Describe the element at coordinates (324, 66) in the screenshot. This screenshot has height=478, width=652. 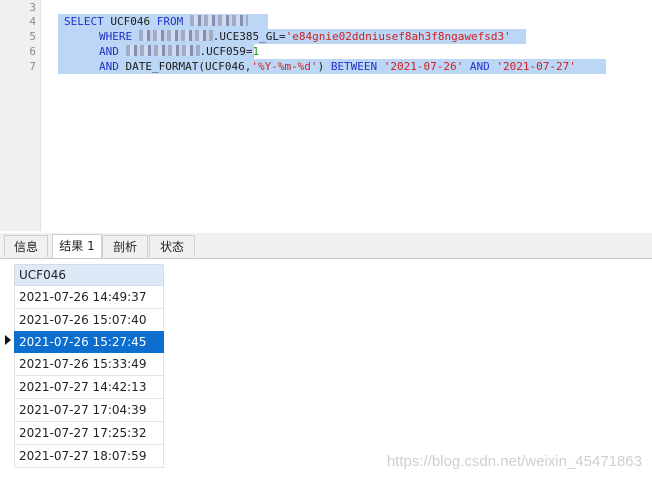
I see `sql-text: )` at that location.